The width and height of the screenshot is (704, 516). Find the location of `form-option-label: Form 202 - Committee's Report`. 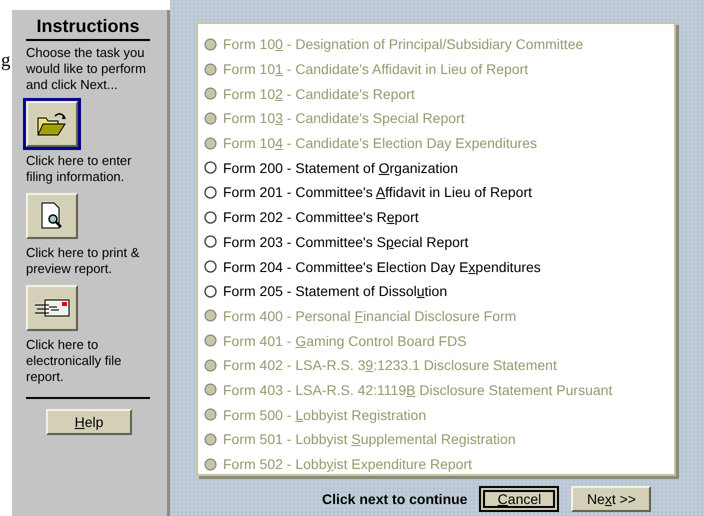

form-option-label: Form 202 - Committee's Report is located at coordinates (321, 217).